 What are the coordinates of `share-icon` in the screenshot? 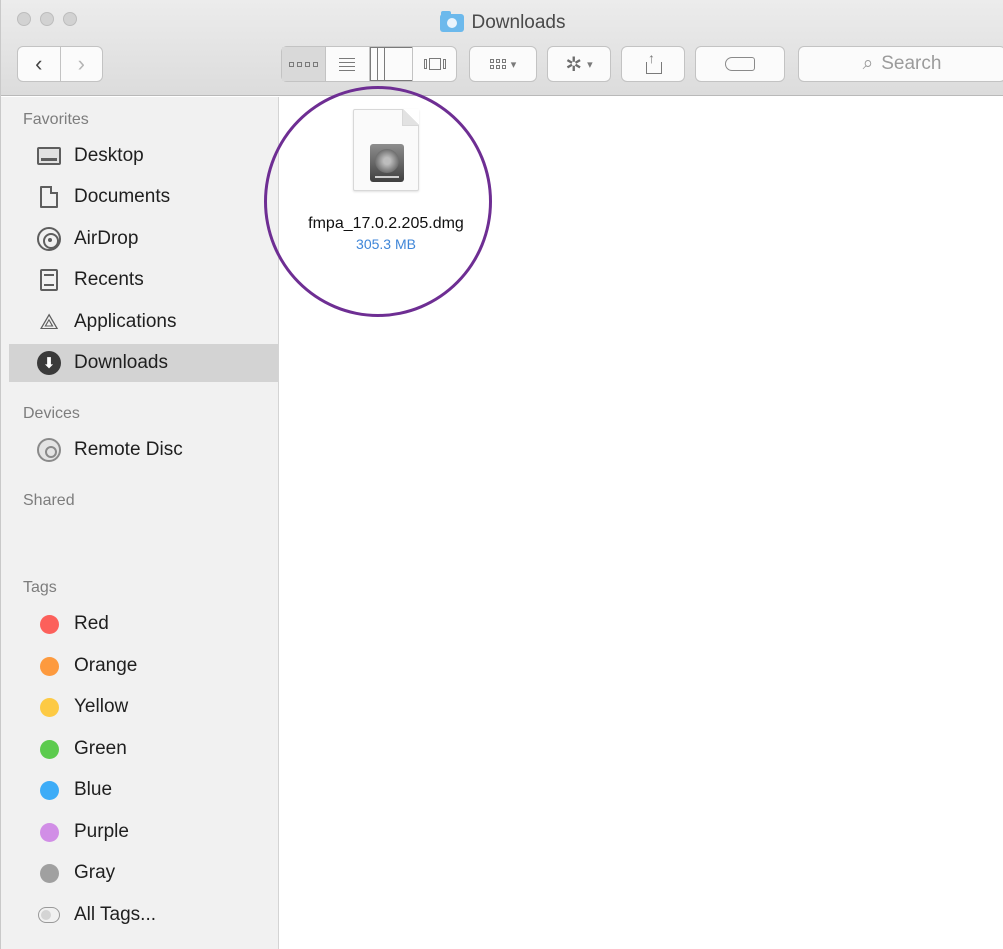 It's located at (653, 62).